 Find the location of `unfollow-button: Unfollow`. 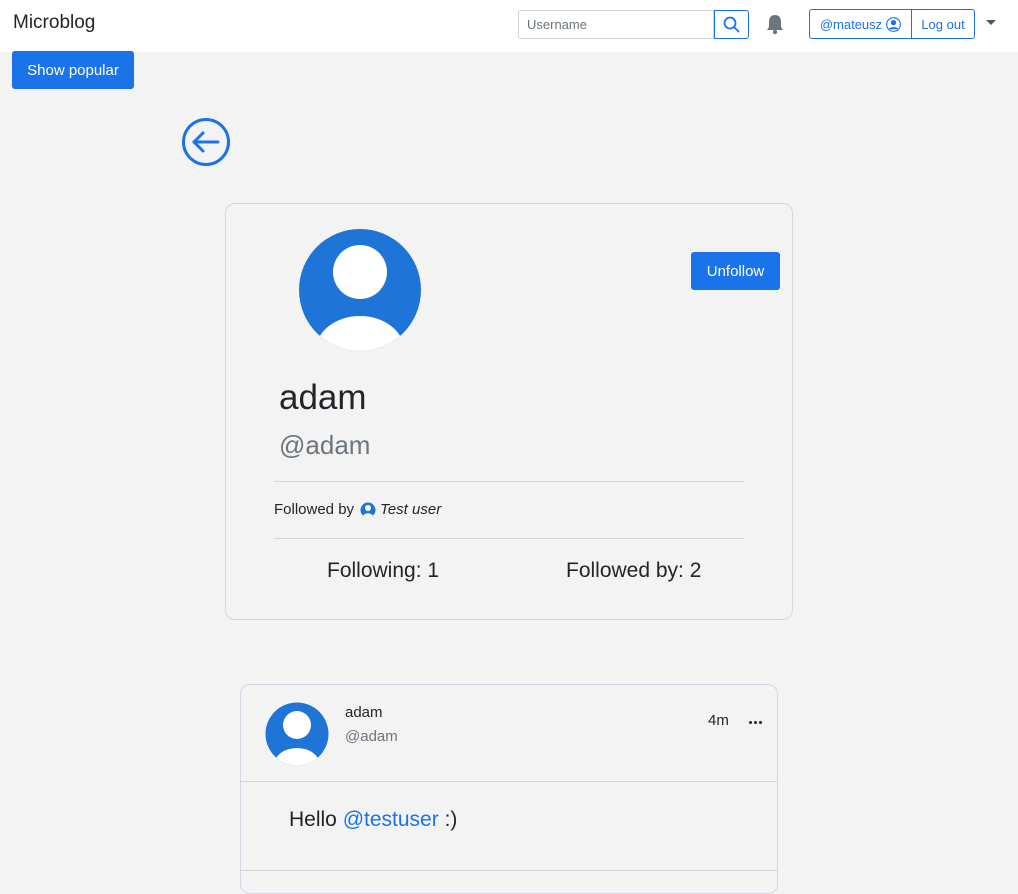

unfollow-button: Unfollow is located at coordinates (735, 271).